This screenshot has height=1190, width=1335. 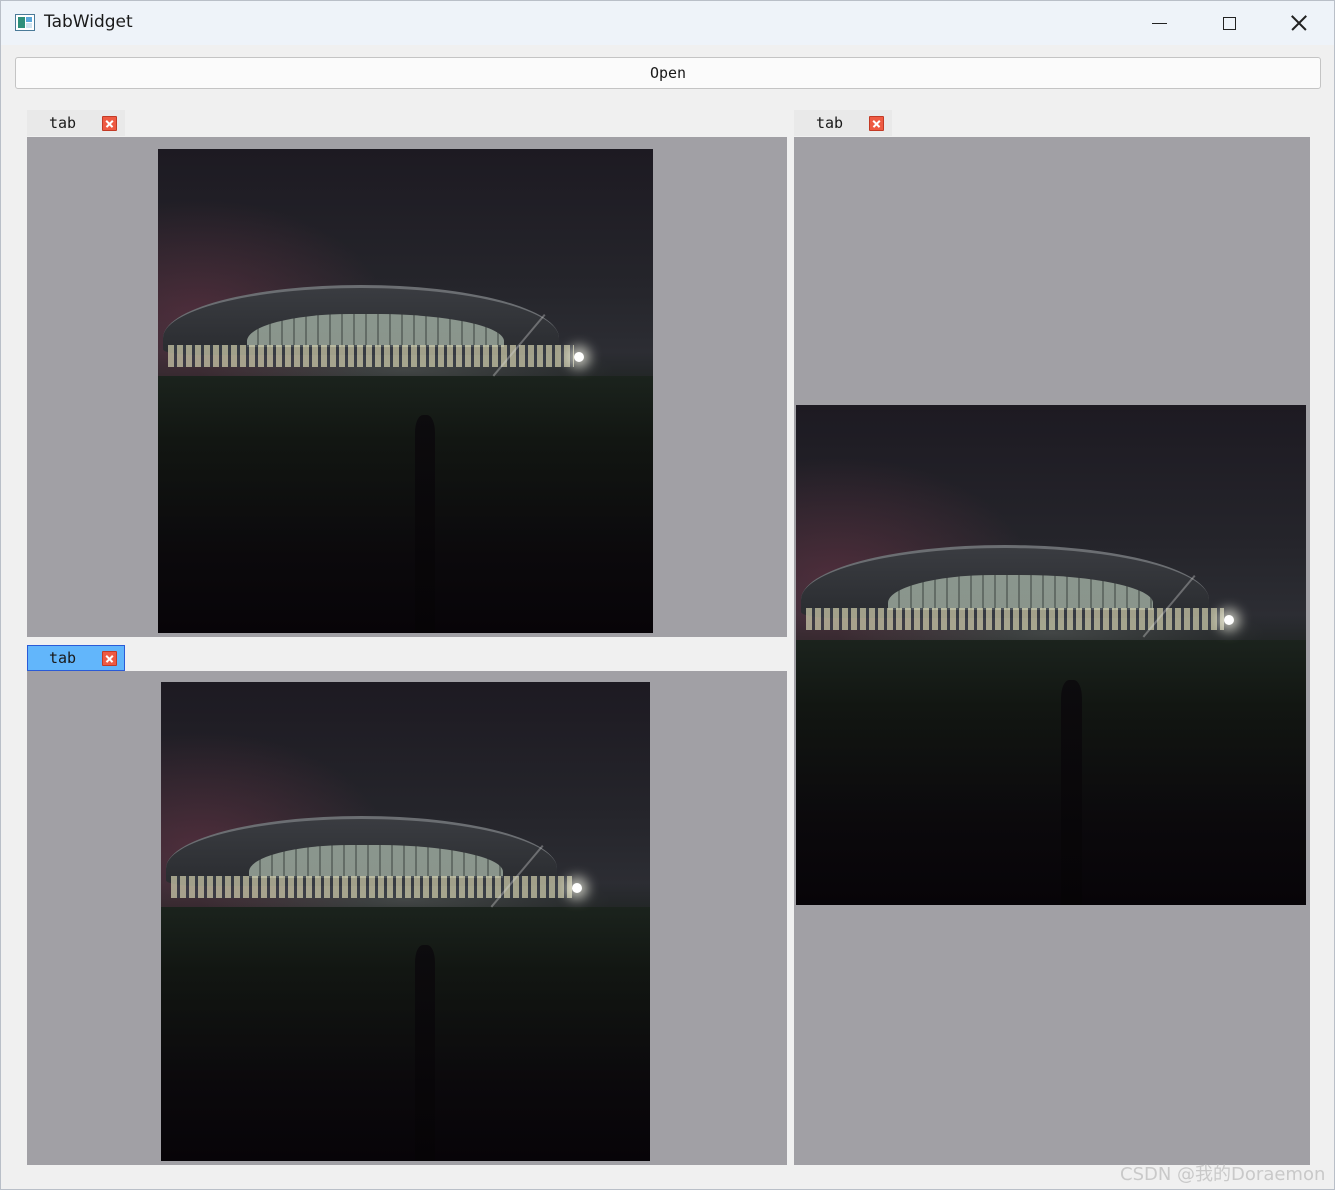 I want to click on maximize-icon, so click(x=1229, y=23).